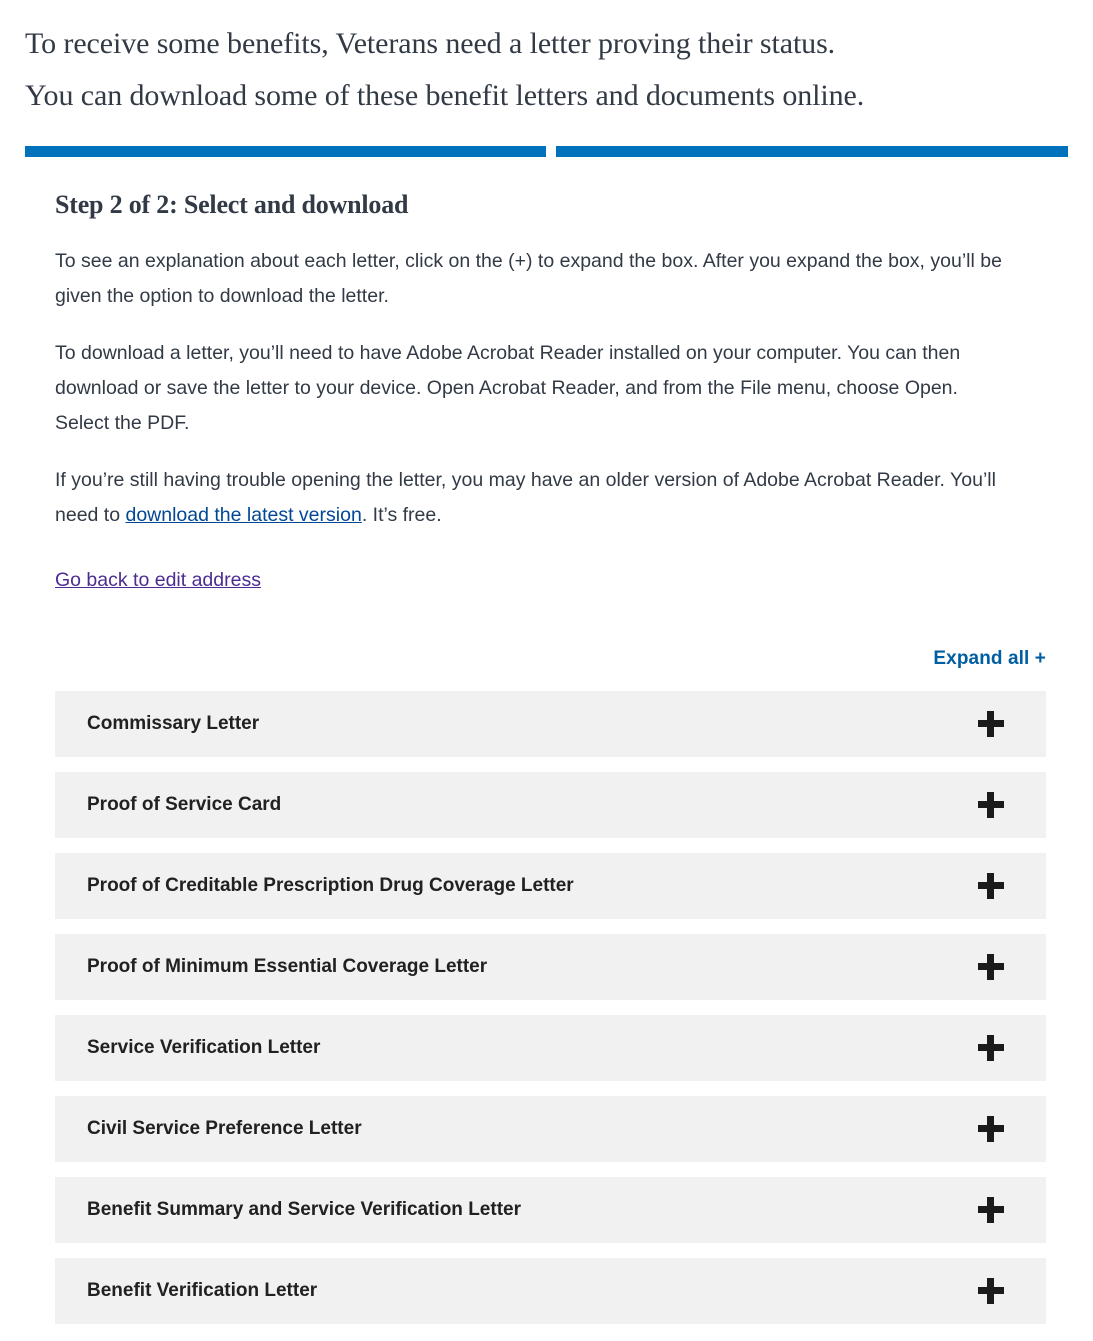  Describe the element at coordinates (232, 204) in the screenshot. I see `page-title: Step 2 of 2: Select and download` at that location.